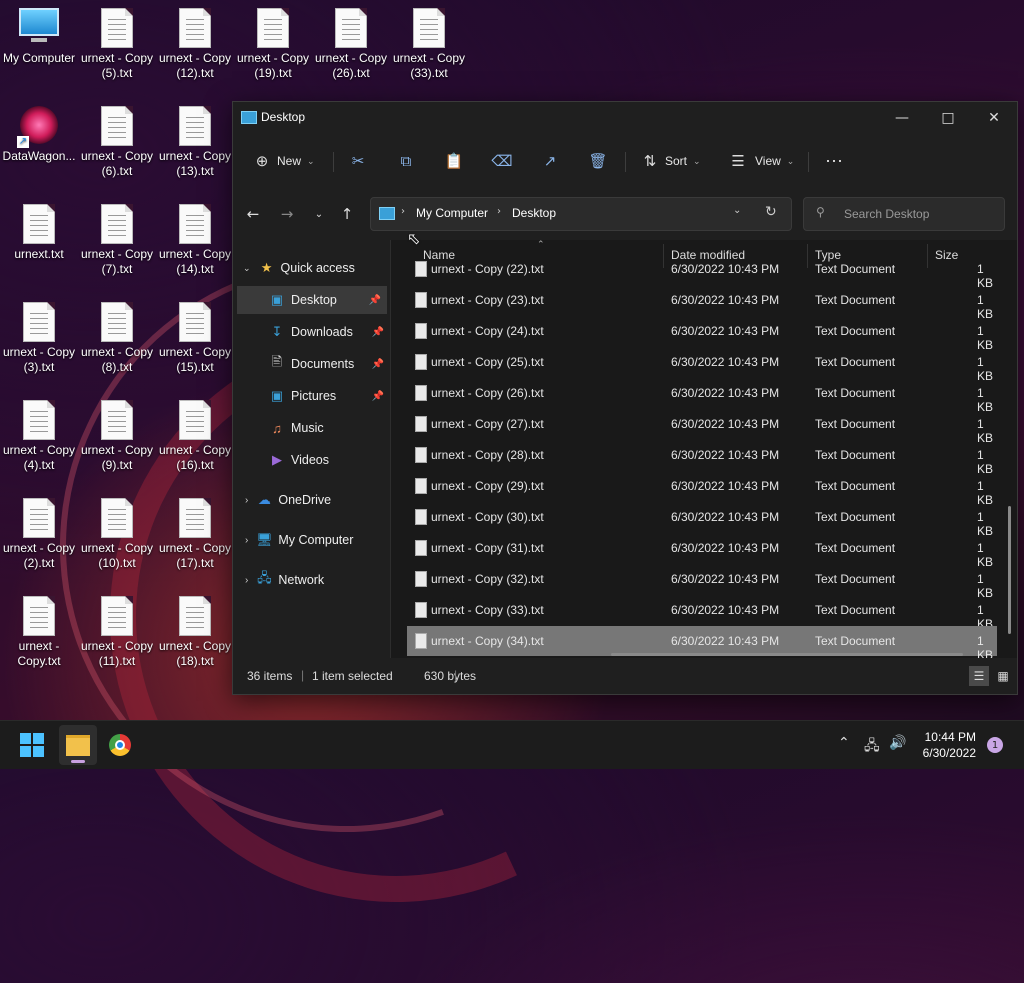  What do you see at coordinates (902, 118) in the screenshot?
I see `minimize-button: —` at bounding box center [902, 118].